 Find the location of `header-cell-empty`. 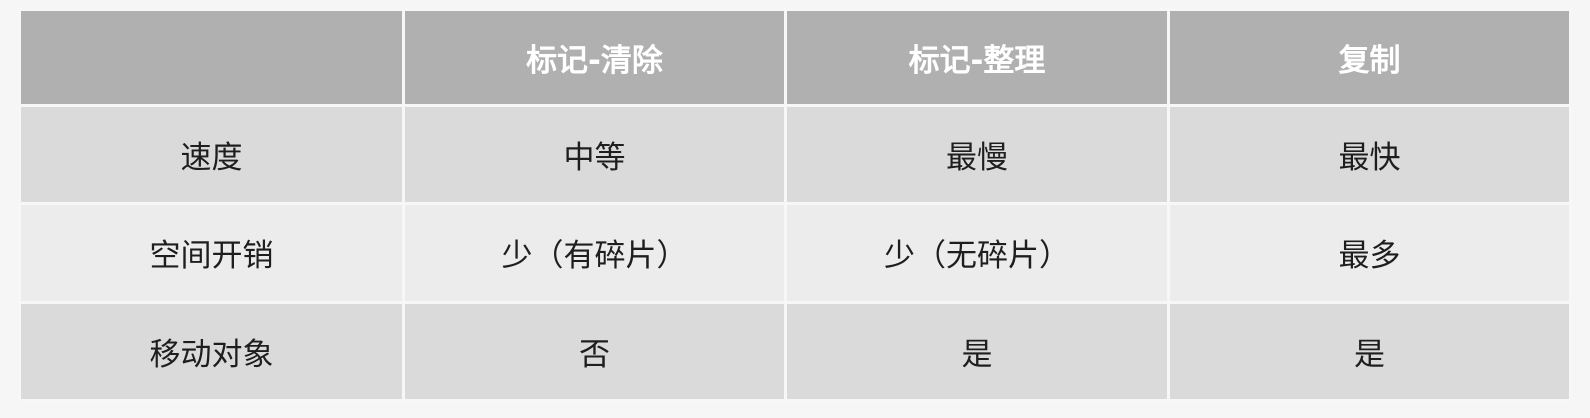

header-cell-empty is located at coordinates (211, 57).